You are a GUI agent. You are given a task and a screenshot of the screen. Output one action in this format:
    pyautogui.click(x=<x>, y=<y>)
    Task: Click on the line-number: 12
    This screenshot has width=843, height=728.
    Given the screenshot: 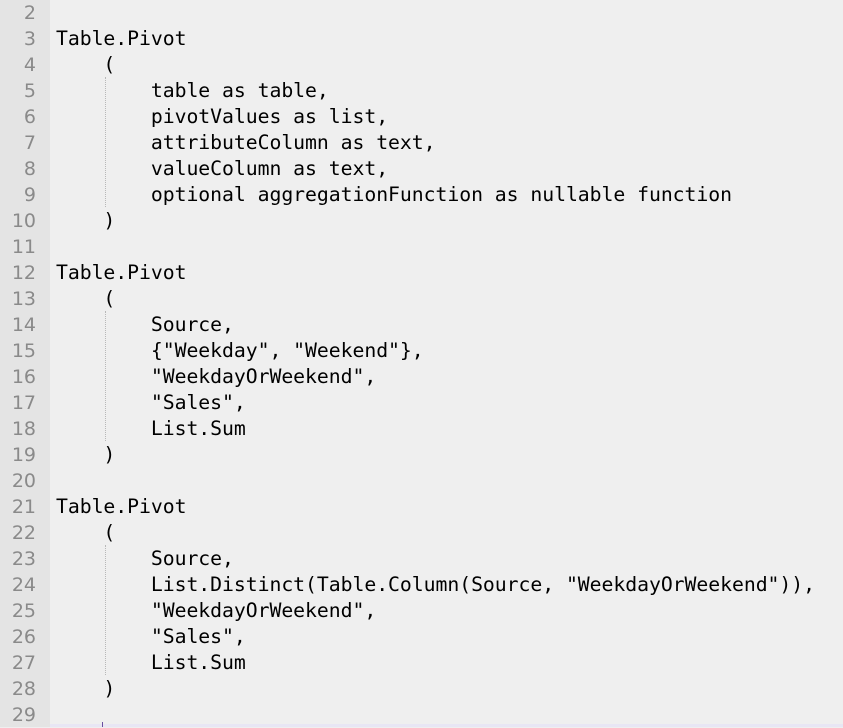 What is the action you would take?
    pyautogui.click(x=23, y=273)
    